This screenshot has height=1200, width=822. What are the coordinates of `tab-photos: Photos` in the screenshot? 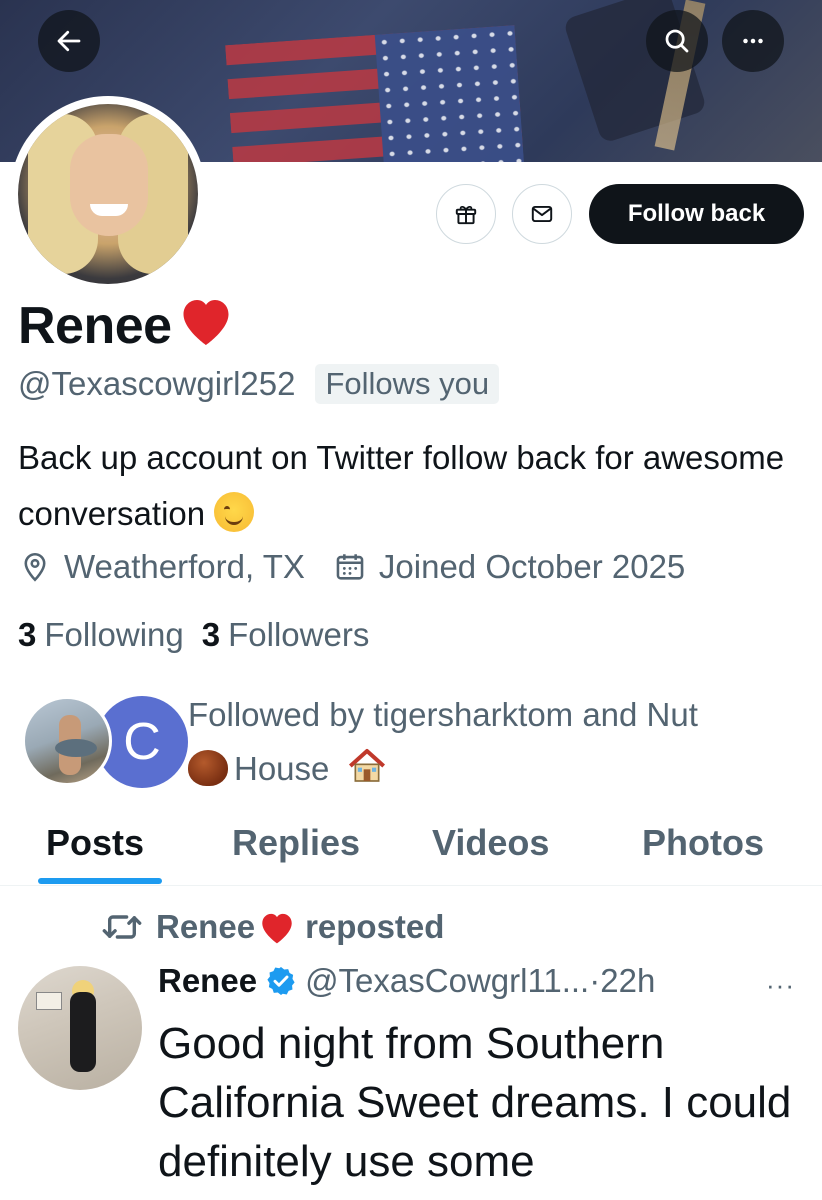 It's located at (703, 843).